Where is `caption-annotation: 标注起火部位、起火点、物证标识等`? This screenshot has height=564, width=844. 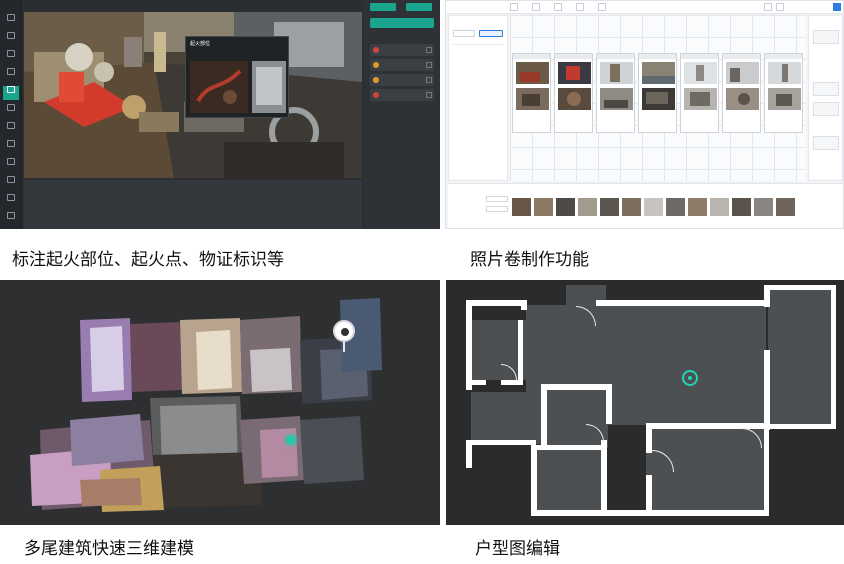
caption-annotation: 标注起火部位、起火点、物证标识等 is located at coordinates (148, 260).